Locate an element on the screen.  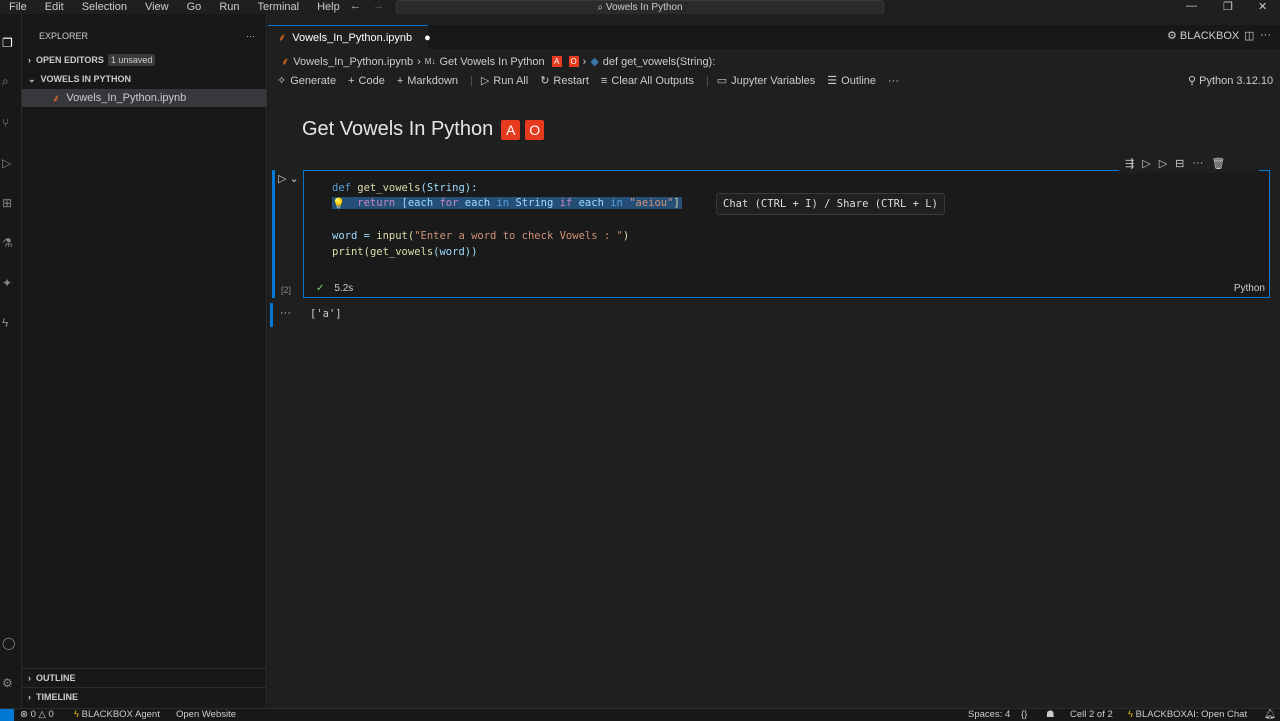
cell-position: Cell 2 of 2 is located at coordinates (1091, 714).